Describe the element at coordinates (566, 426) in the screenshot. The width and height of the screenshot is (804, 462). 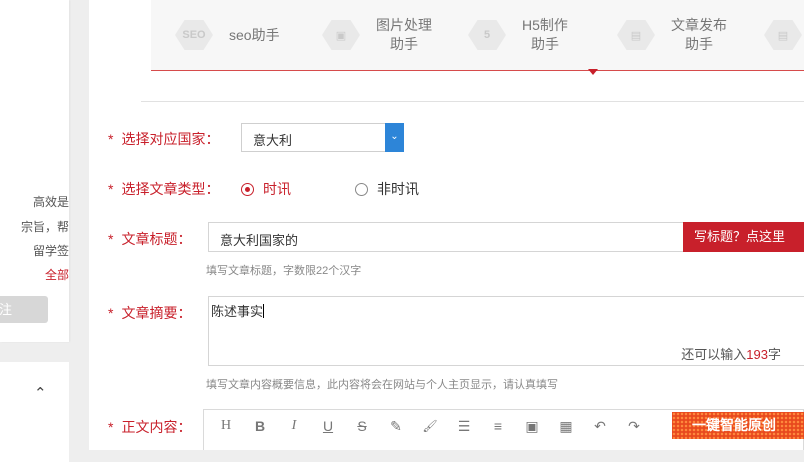
I see `table-icon: ▦` at that location.